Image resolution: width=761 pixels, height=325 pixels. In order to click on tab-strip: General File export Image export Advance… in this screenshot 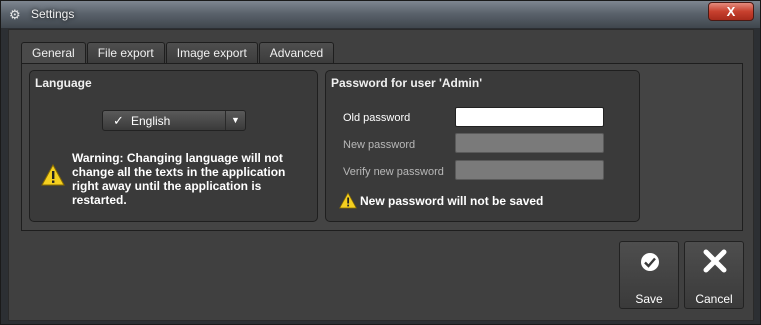, I will do `click(178, 52)`.